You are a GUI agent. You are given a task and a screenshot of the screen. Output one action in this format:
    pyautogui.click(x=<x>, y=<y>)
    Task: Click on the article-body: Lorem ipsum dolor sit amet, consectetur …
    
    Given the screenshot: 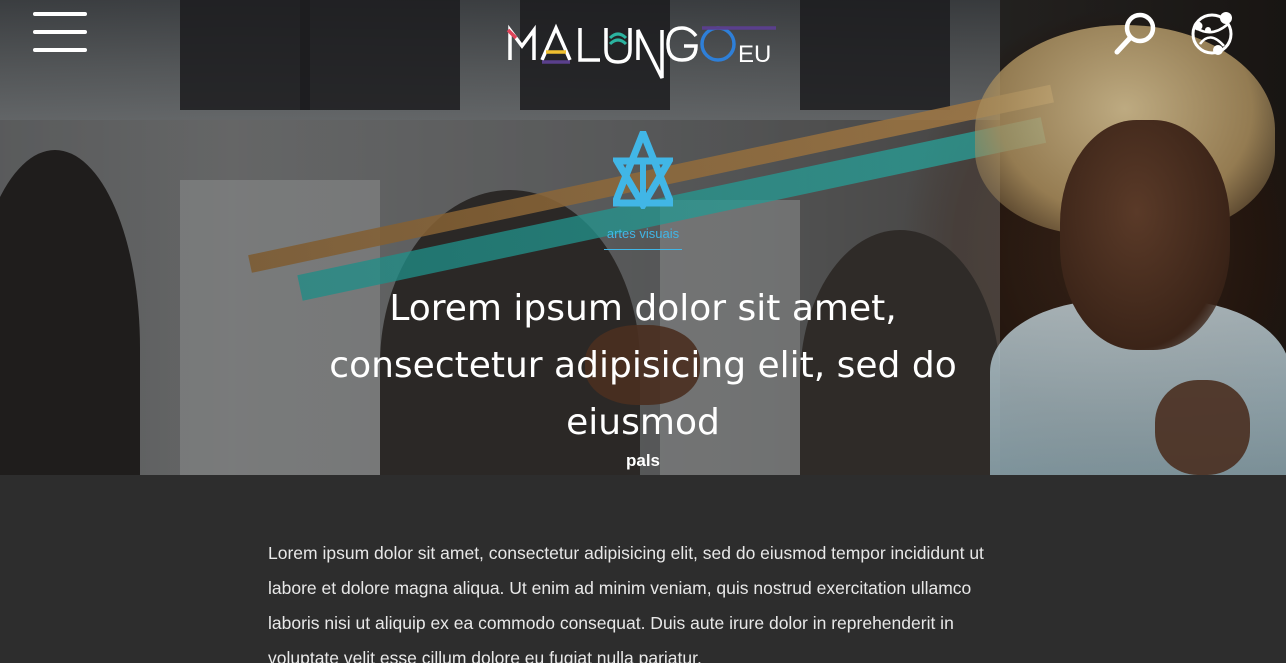 What is the action you would take?
    pyautogui.click(x=626, y=603)
    